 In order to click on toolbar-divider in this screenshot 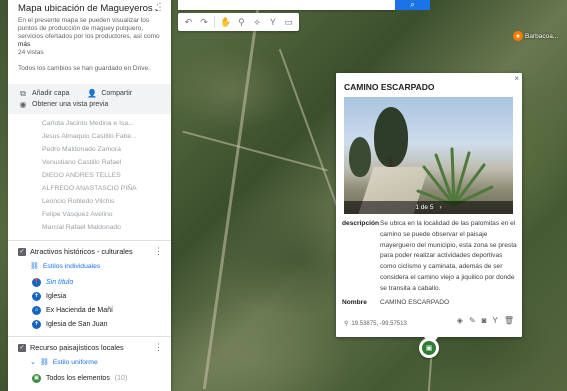, I will do `click(215, 22)`.